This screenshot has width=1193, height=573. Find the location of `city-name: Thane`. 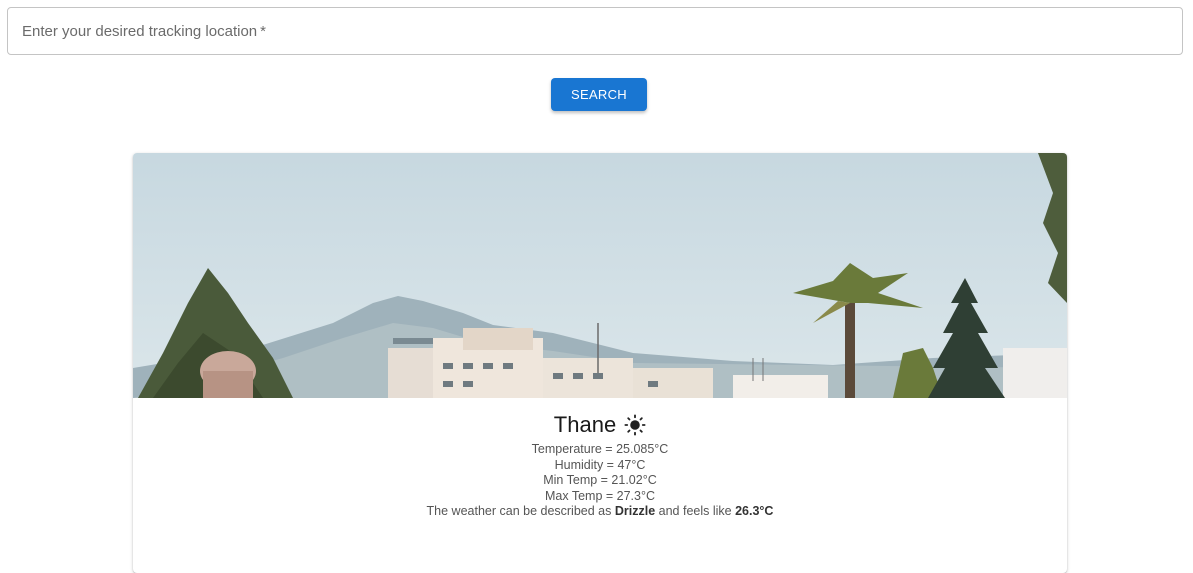

city-name: Thane is located at coordinates (585, 424).